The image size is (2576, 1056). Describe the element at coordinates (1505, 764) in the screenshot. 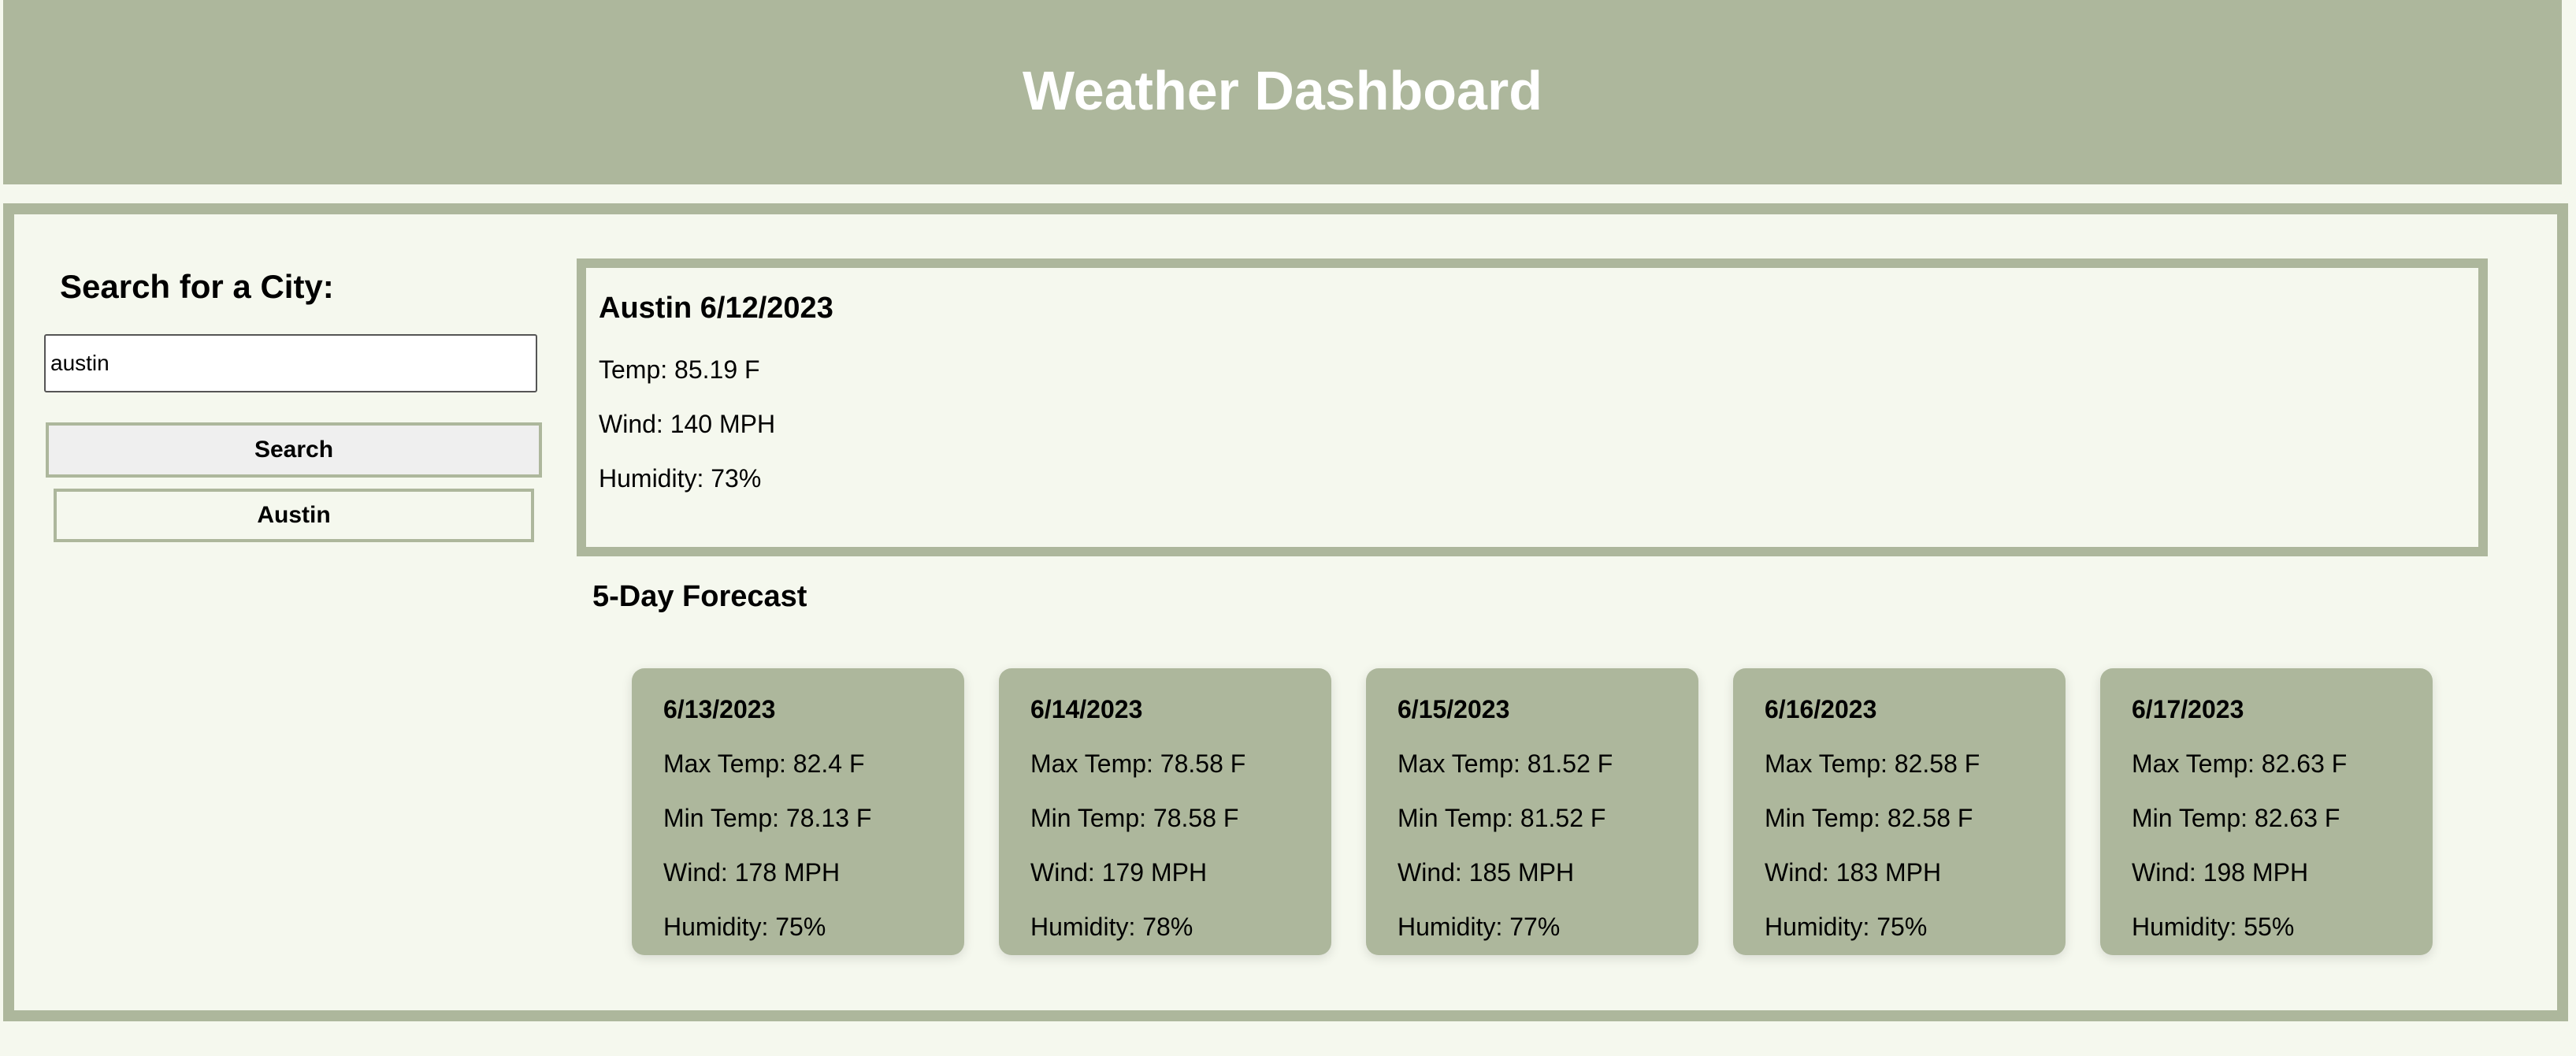

I see `forecast-max-temp: Max Temp: 81.52 F` at that location.